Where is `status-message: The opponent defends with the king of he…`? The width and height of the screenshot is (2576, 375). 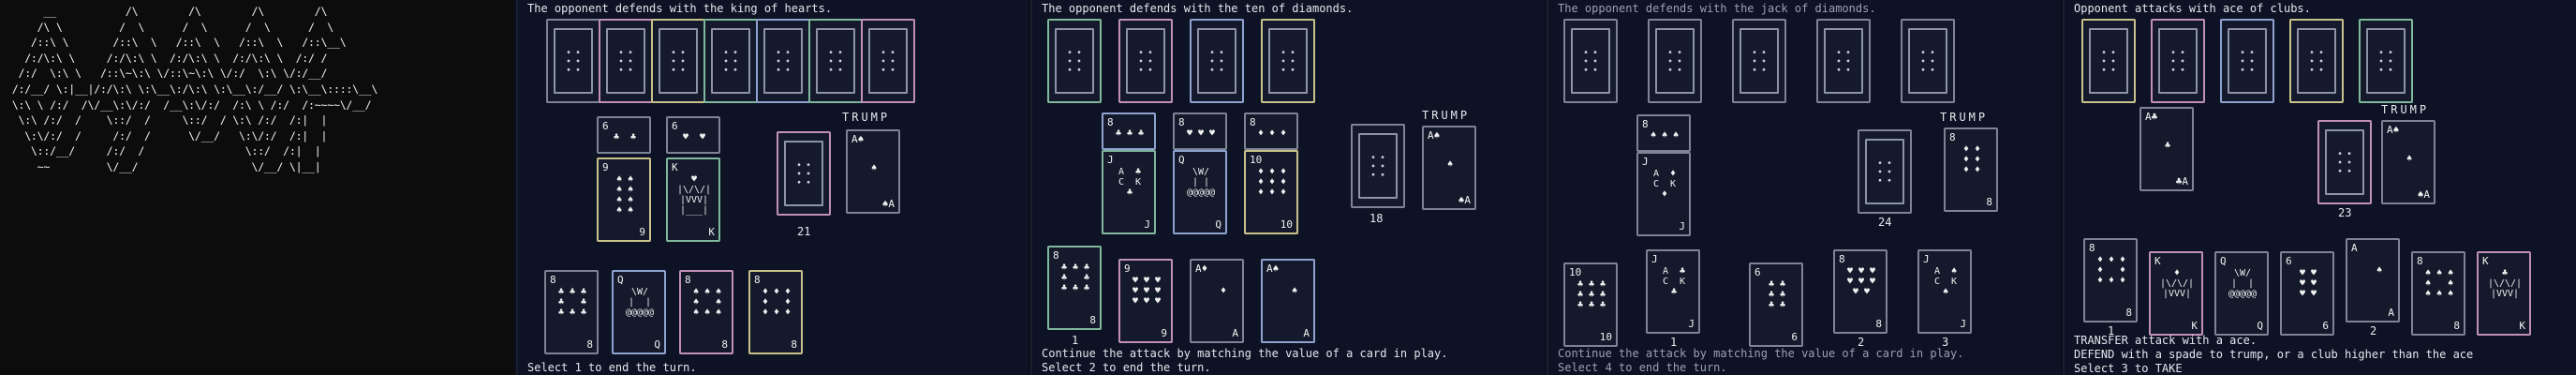 status-message: The opponent defends with the king of he… is located at coordinates (680, 8).